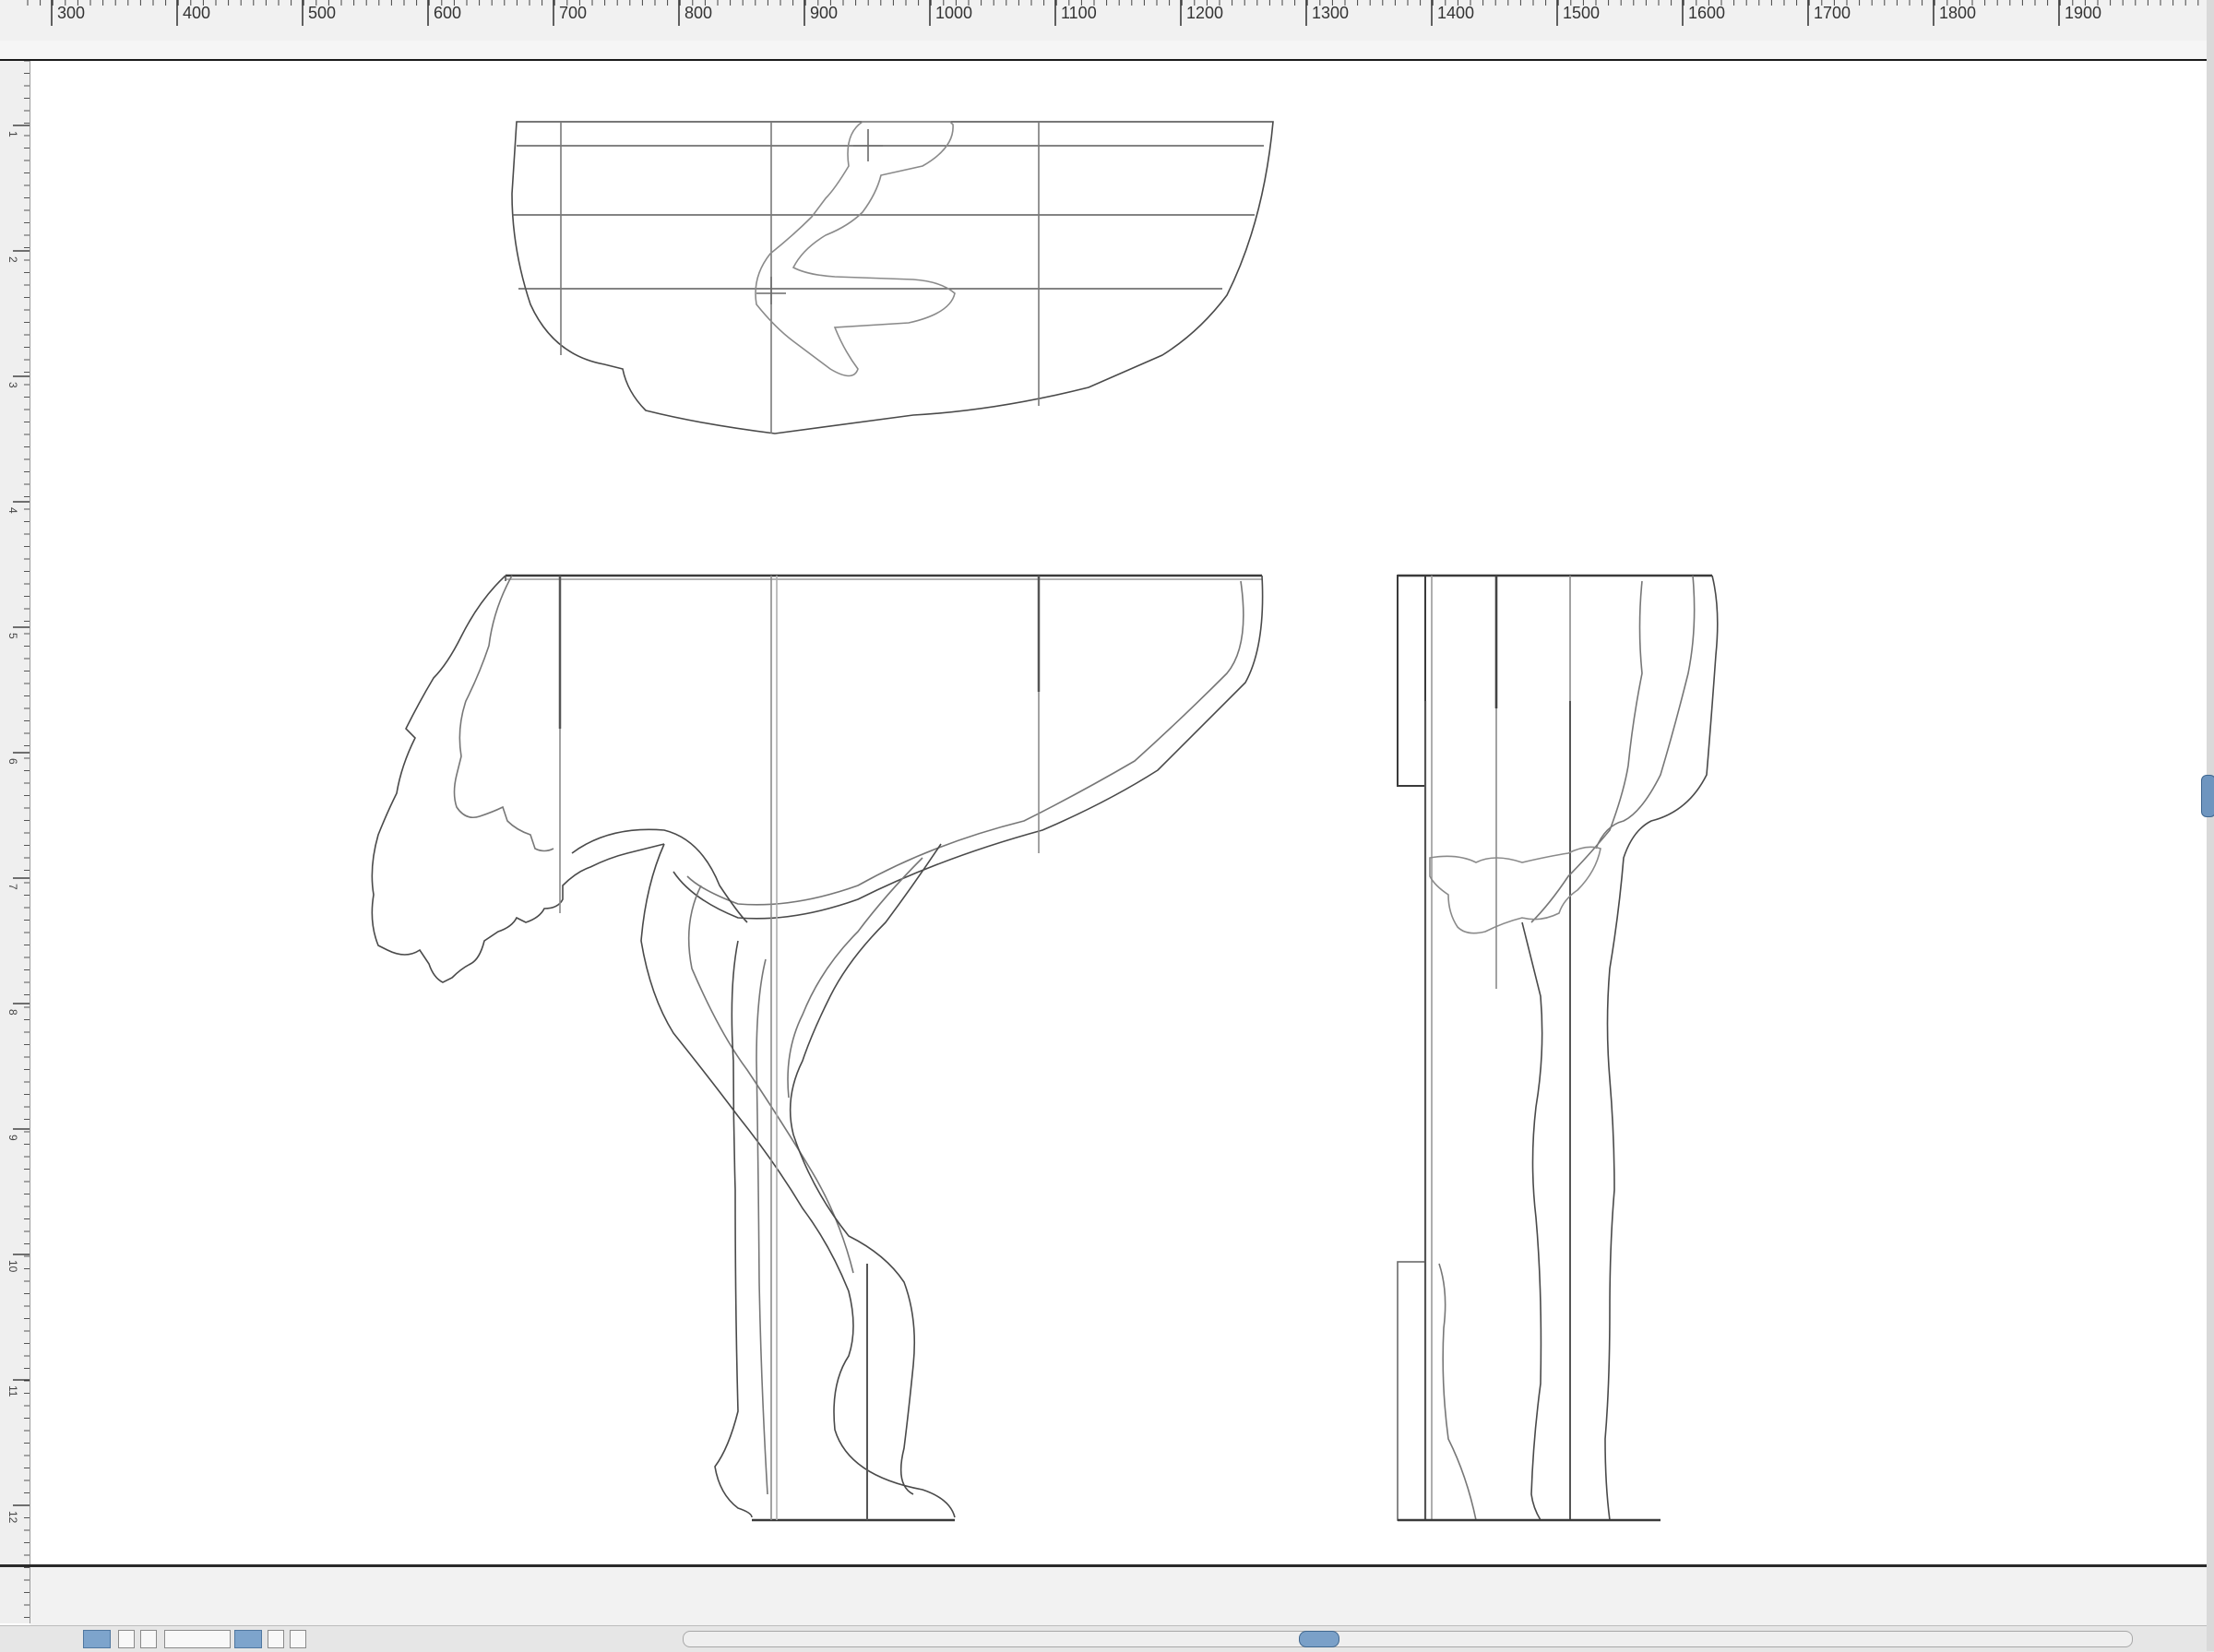  Describe the element at coordinates (12, 510) in the screenshot. I see `vruler-label: 4` at that location.